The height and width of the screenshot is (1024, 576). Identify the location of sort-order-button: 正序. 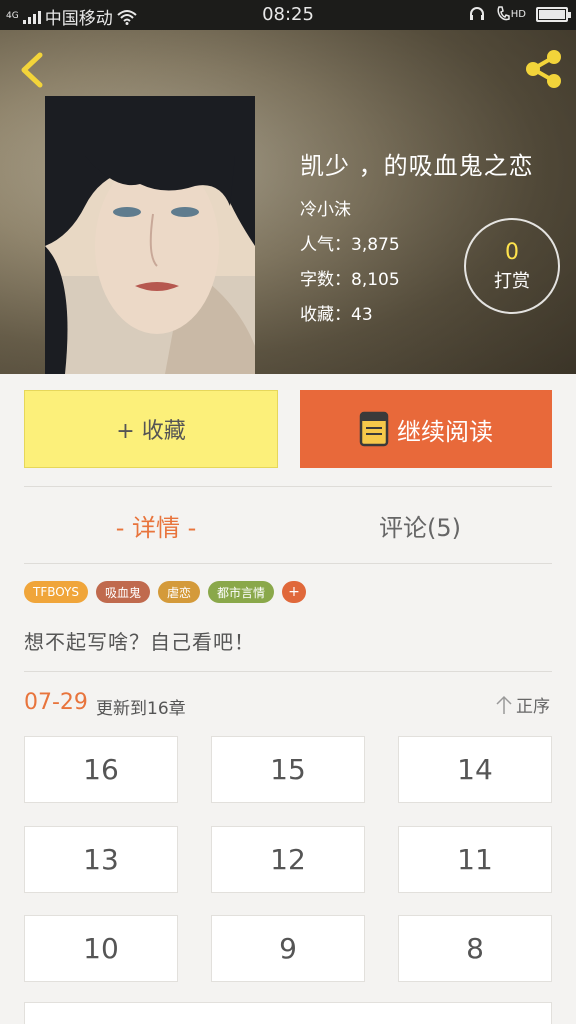
(523, 704).